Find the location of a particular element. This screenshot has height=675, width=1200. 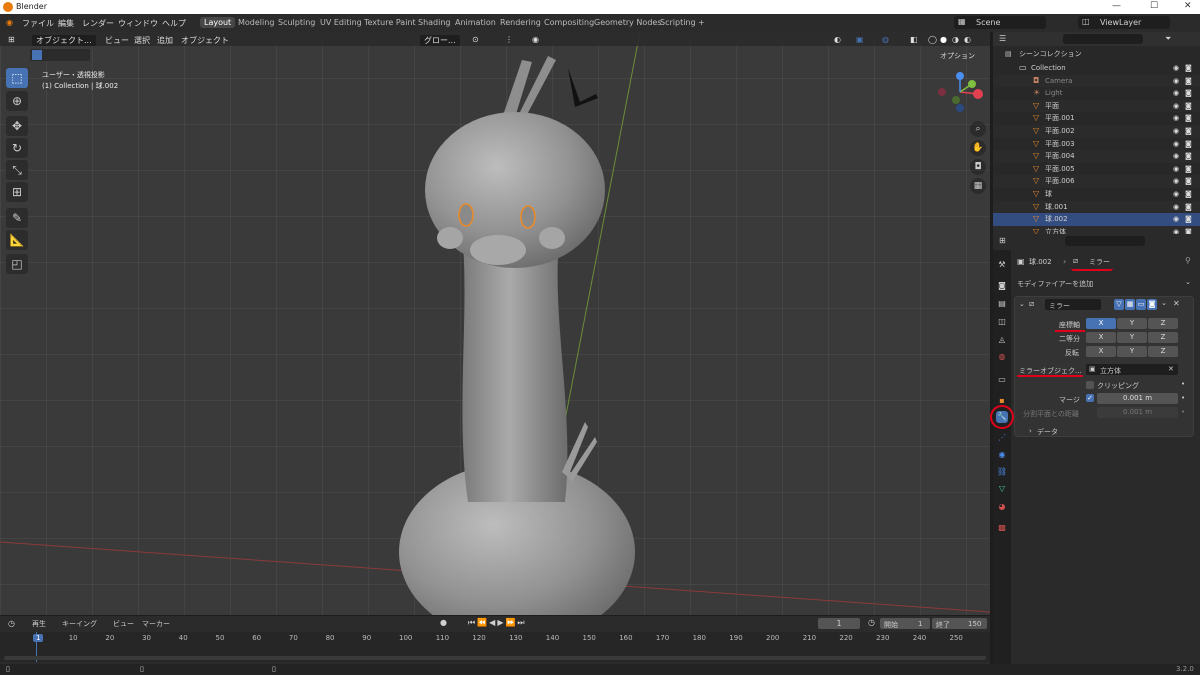

data-tab-icon: ▽ is located at coordinates (1002, 489).